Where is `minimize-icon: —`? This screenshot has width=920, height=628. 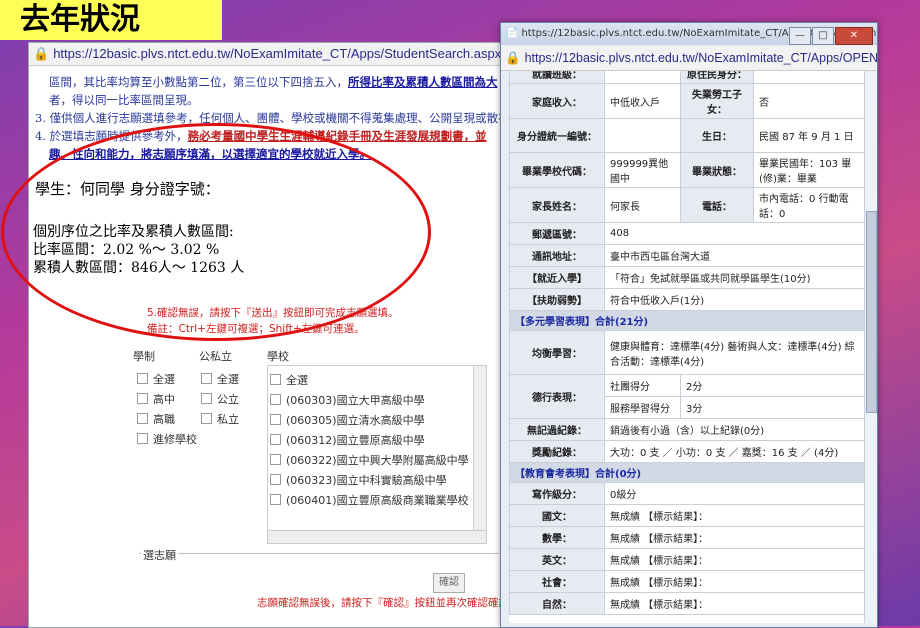 minimize-icon: — is located at coordinates (800, 36).